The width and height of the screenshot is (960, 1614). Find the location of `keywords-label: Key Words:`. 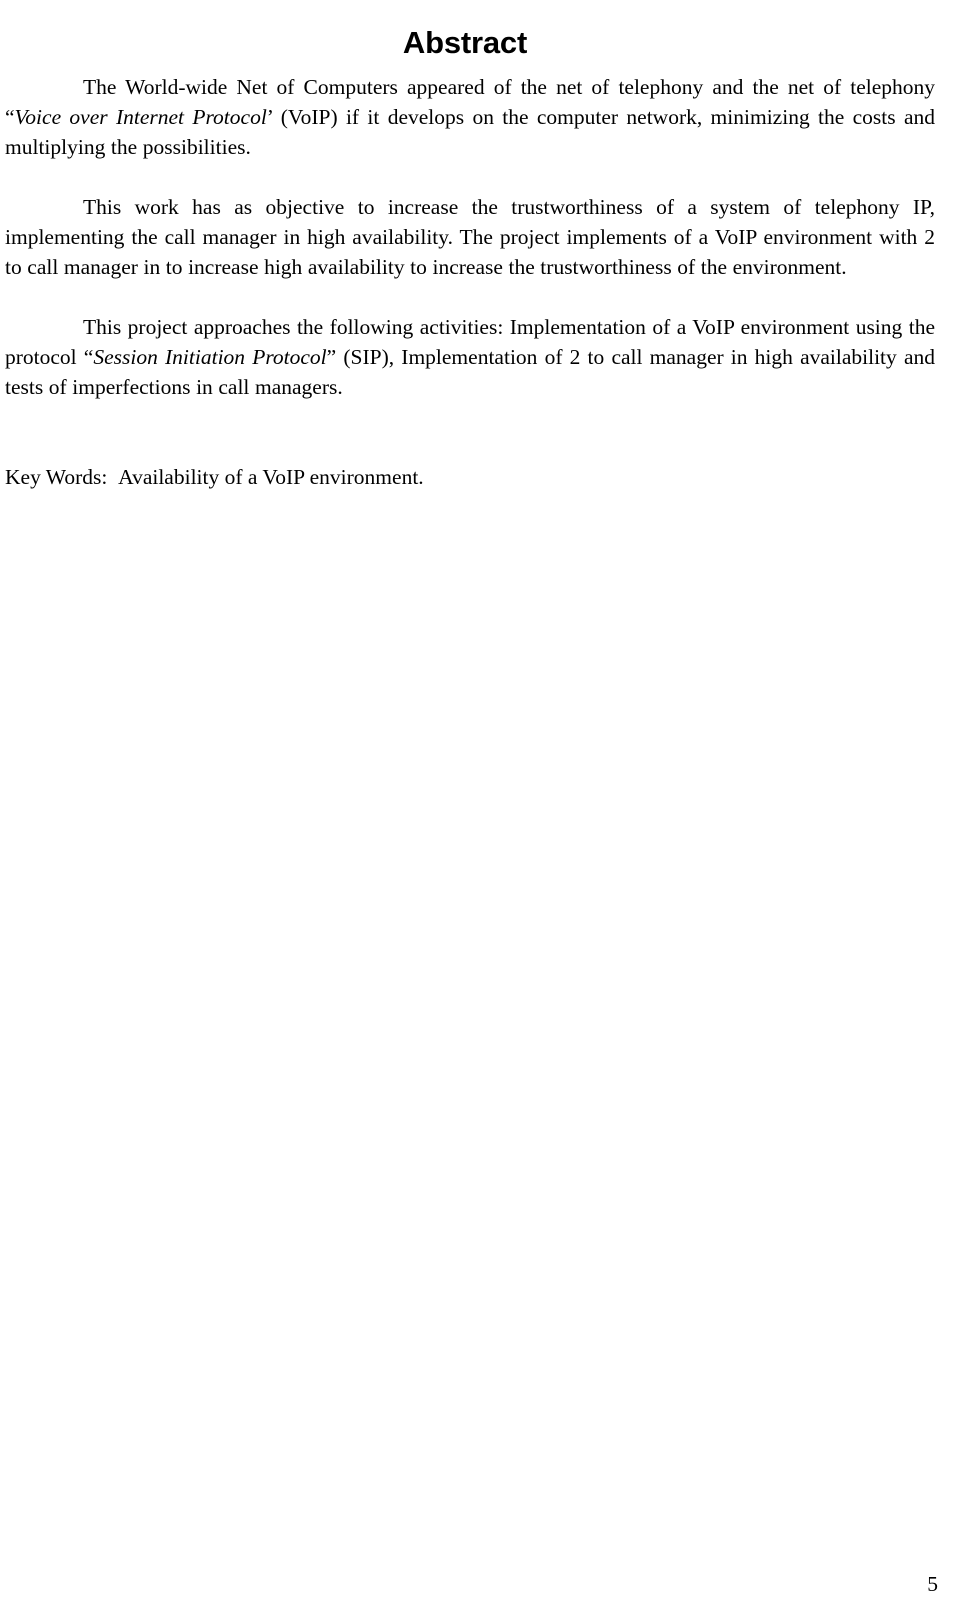

keywords-label: Key Words: is located at coordinates (56, 477).